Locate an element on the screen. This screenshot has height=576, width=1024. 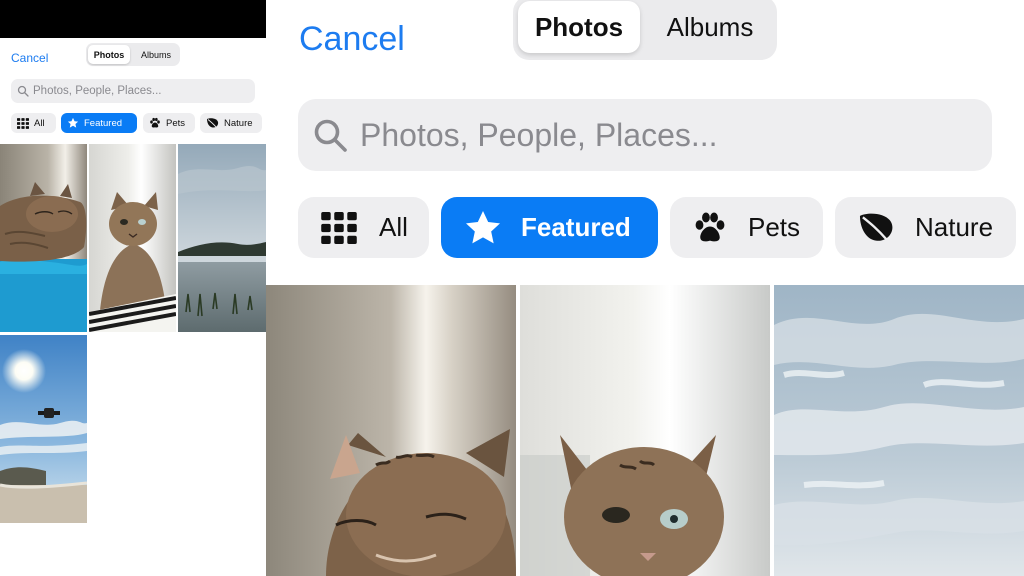
filter-chips: All Featured Pets Nature is located at coordinates (138, 123).